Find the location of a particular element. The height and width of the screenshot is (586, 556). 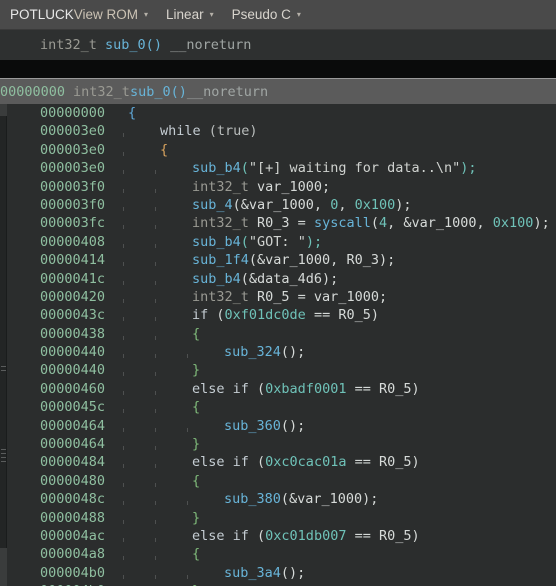

code-line: 00000438 { is located at coordinates (281, 334).